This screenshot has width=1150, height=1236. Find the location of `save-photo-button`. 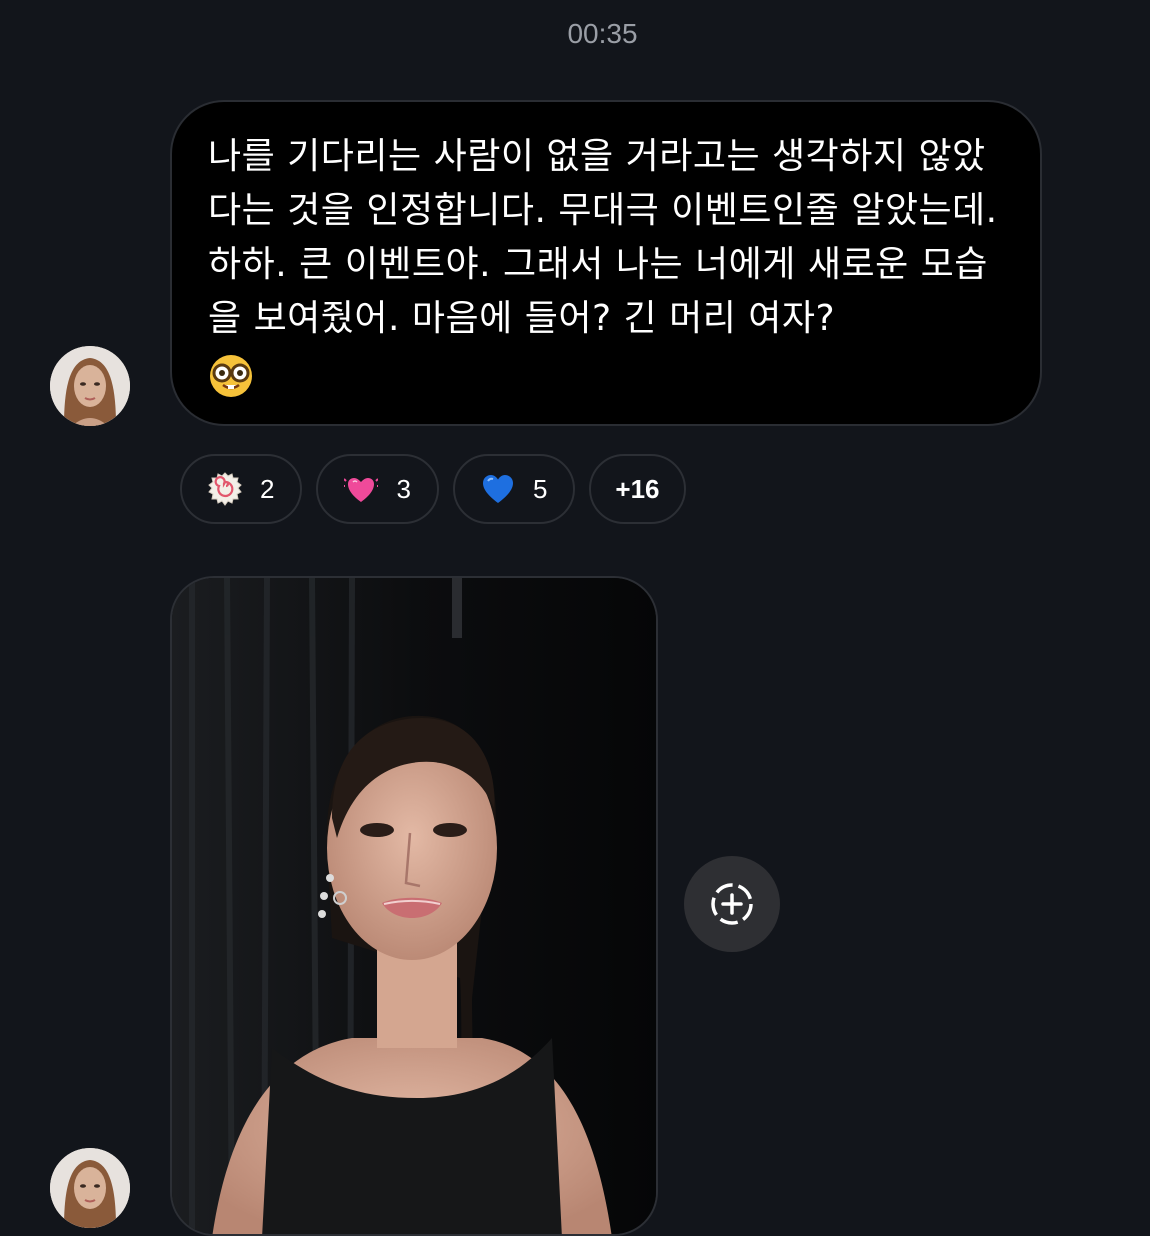

save-photo-button is located at coordinates (732, 904).